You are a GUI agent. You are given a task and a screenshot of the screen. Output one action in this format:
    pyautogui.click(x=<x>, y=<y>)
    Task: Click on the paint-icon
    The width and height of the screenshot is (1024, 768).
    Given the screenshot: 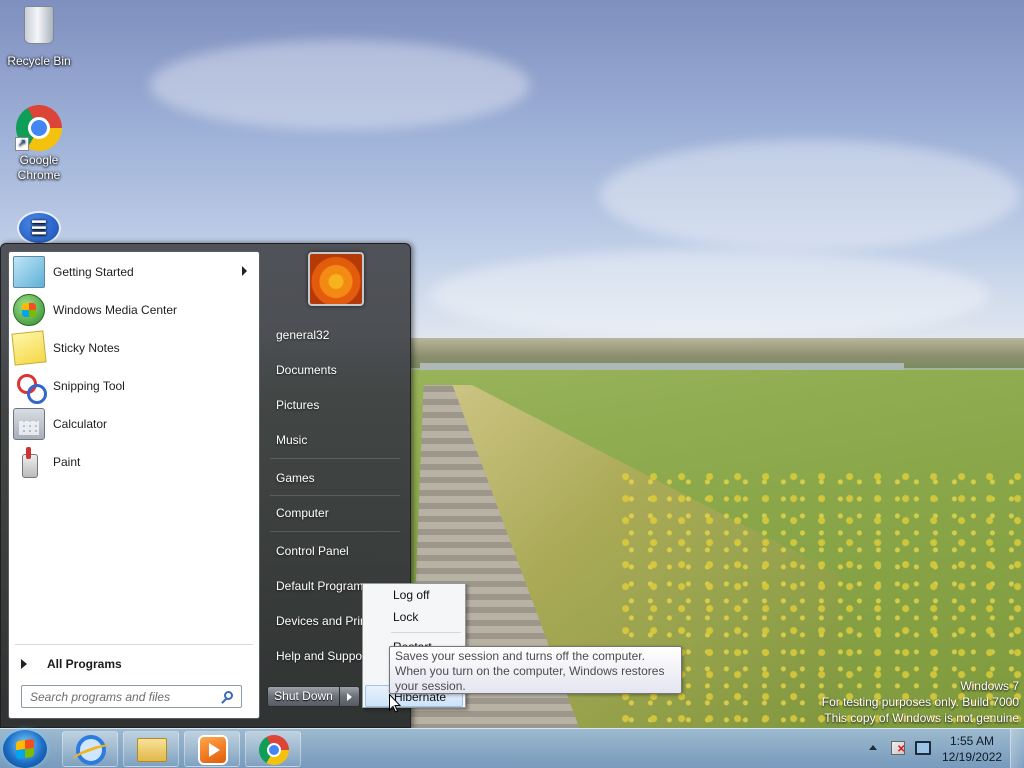 What is the action you would take?
    pyautogui.click(x=29, y=462)
    